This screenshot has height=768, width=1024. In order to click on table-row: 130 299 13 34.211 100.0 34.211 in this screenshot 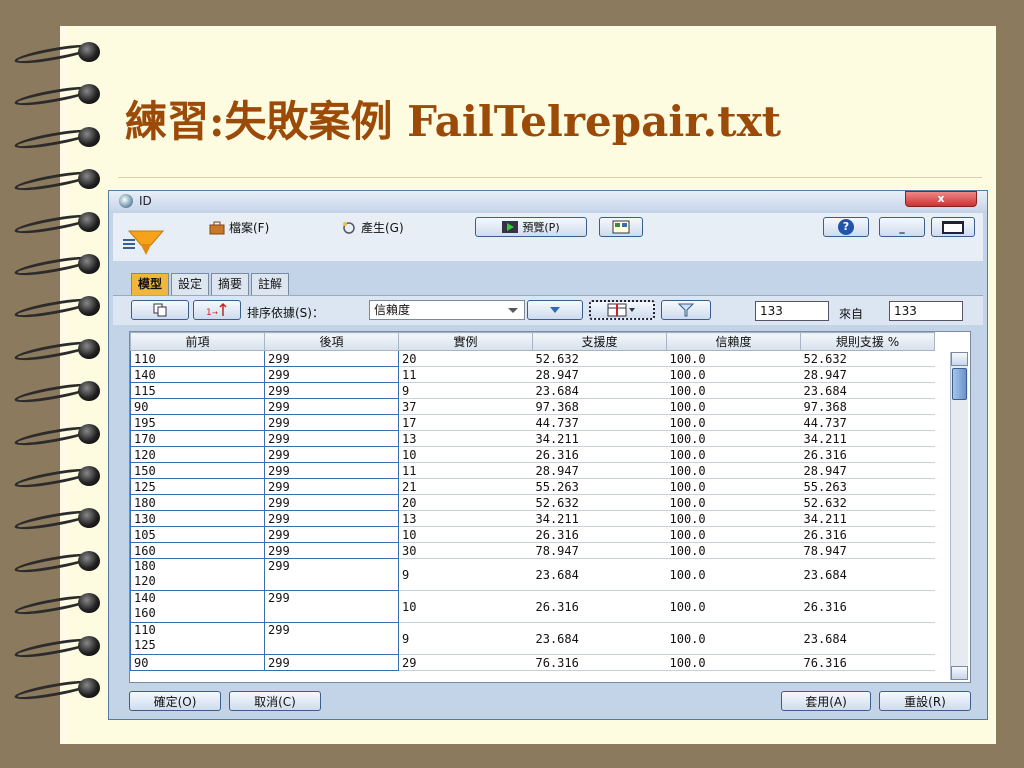, I will do `click(532, 518)`.